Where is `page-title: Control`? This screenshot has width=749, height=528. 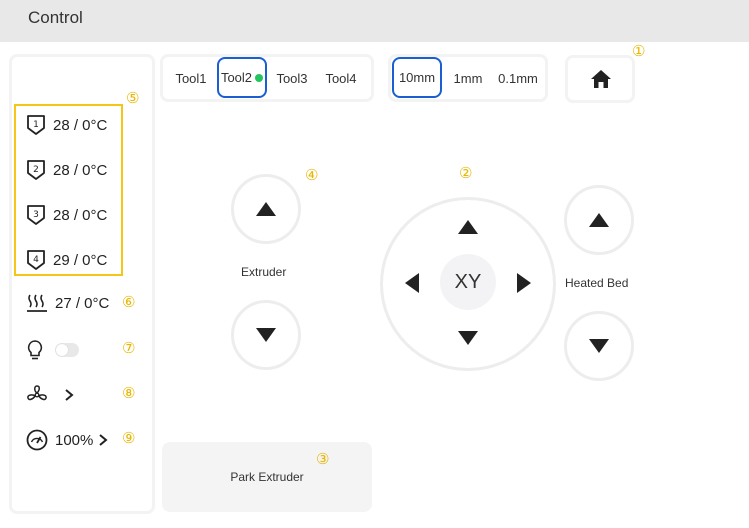
page-title: Control is located at coordinates (55, 17).